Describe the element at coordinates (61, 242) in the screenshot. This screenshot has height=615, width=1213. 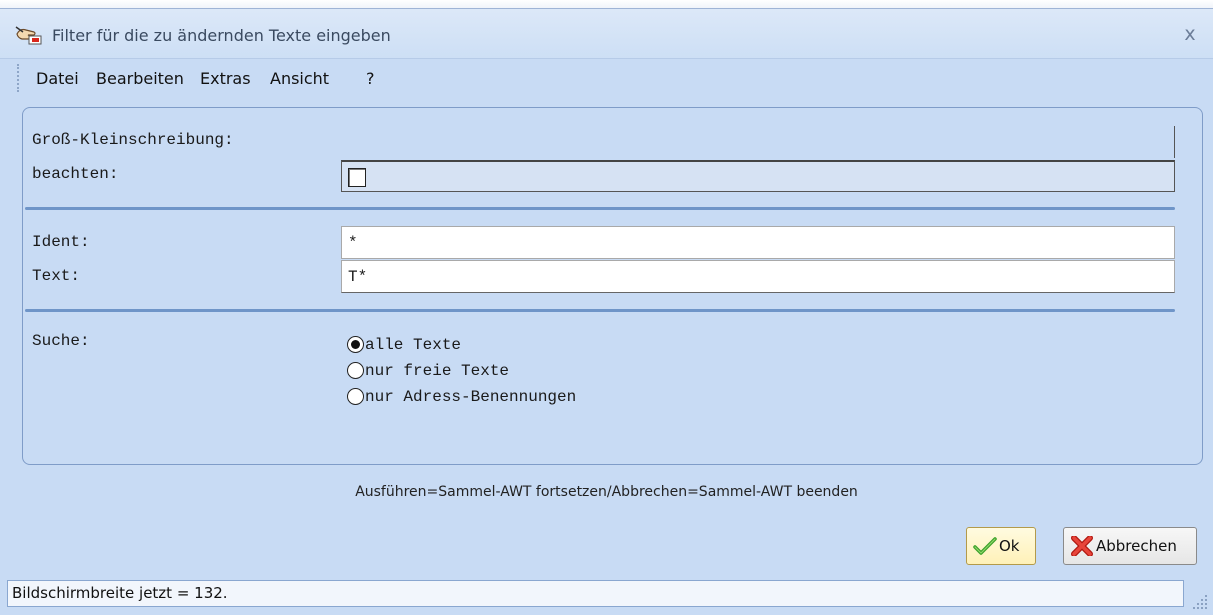
I see `ident-label: Ident:` at that location.